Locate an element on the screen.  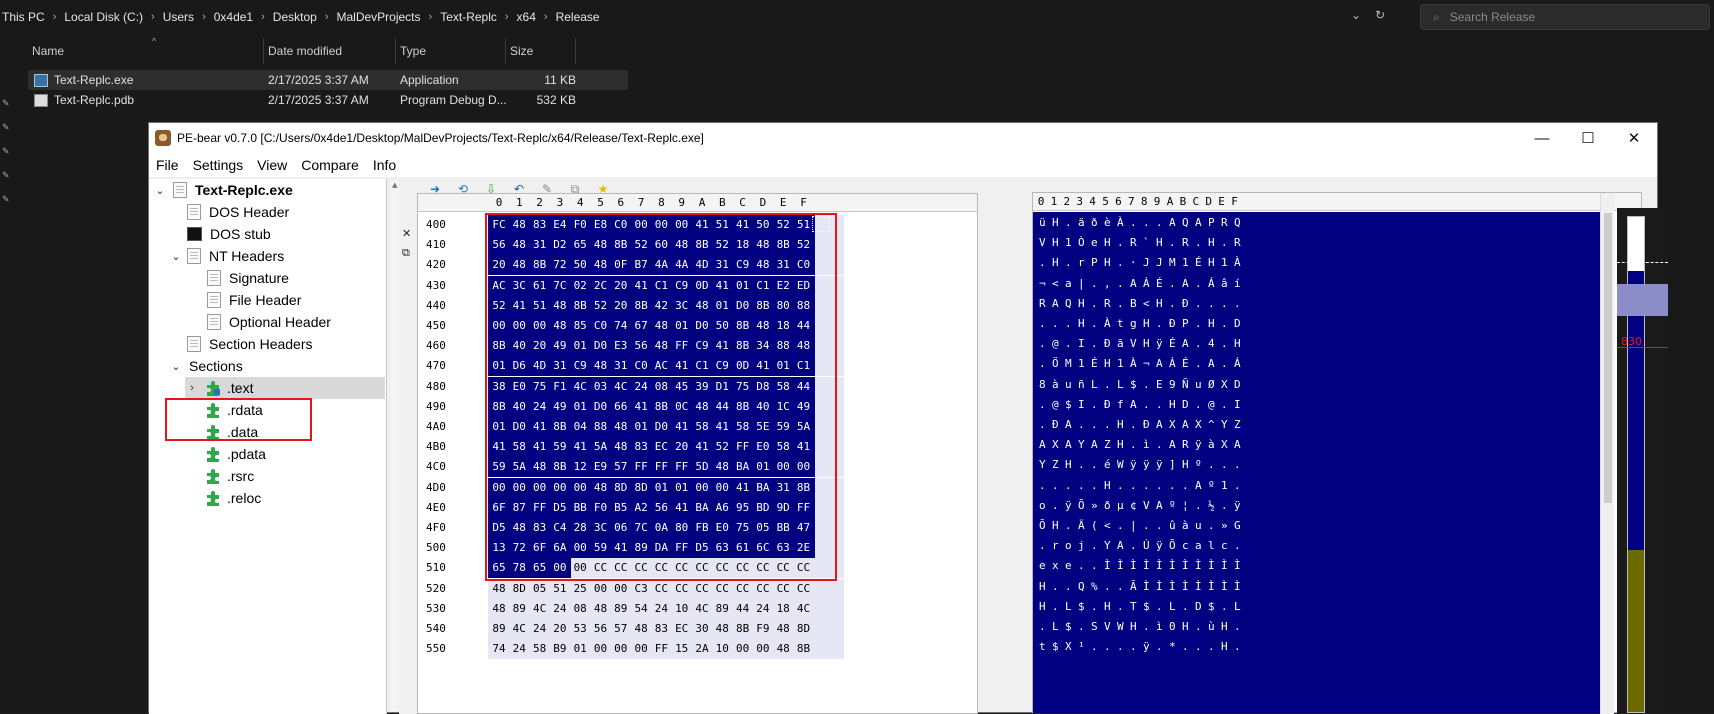
hex-byte: F9 is located at coordinates (763, 629).